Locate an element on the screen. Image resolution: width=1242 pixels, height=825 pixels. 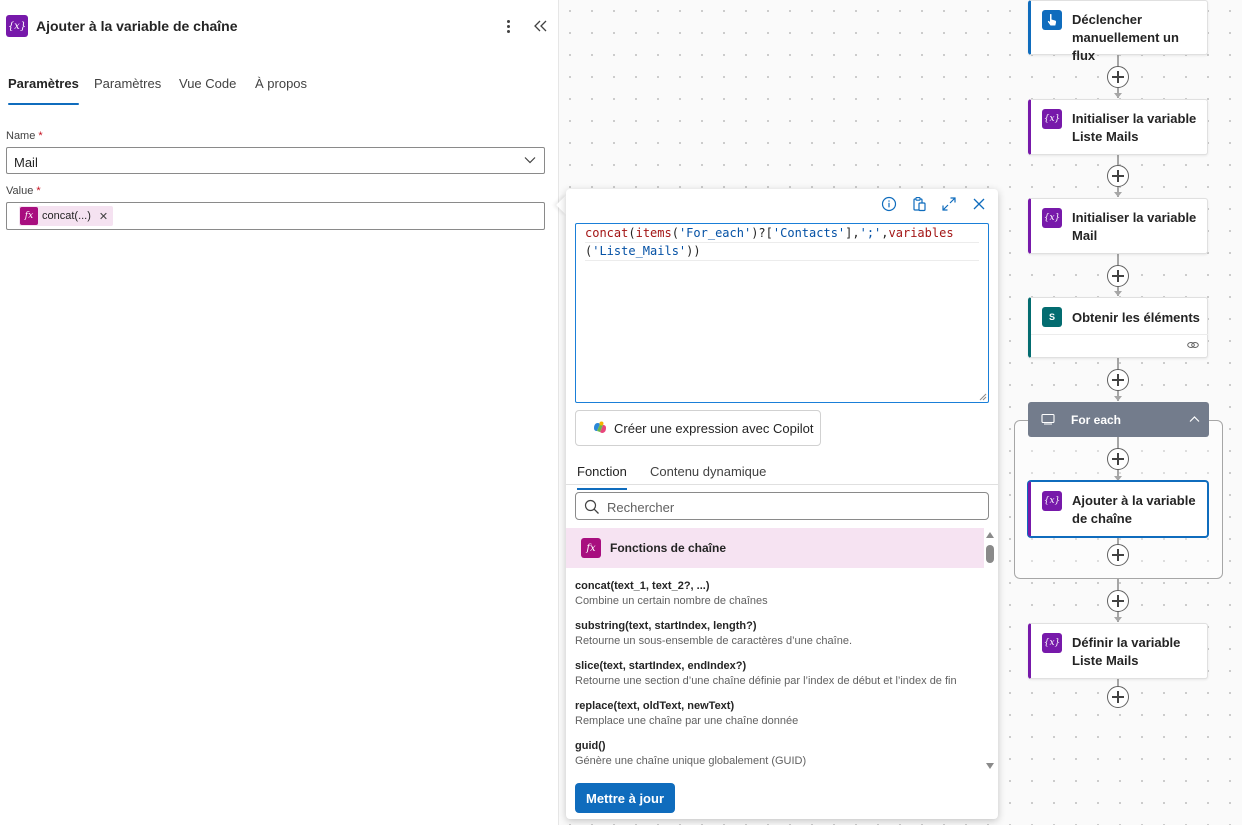
step-label: Initialiser la variable Liste Mails is located at coordinates (1134, 127).